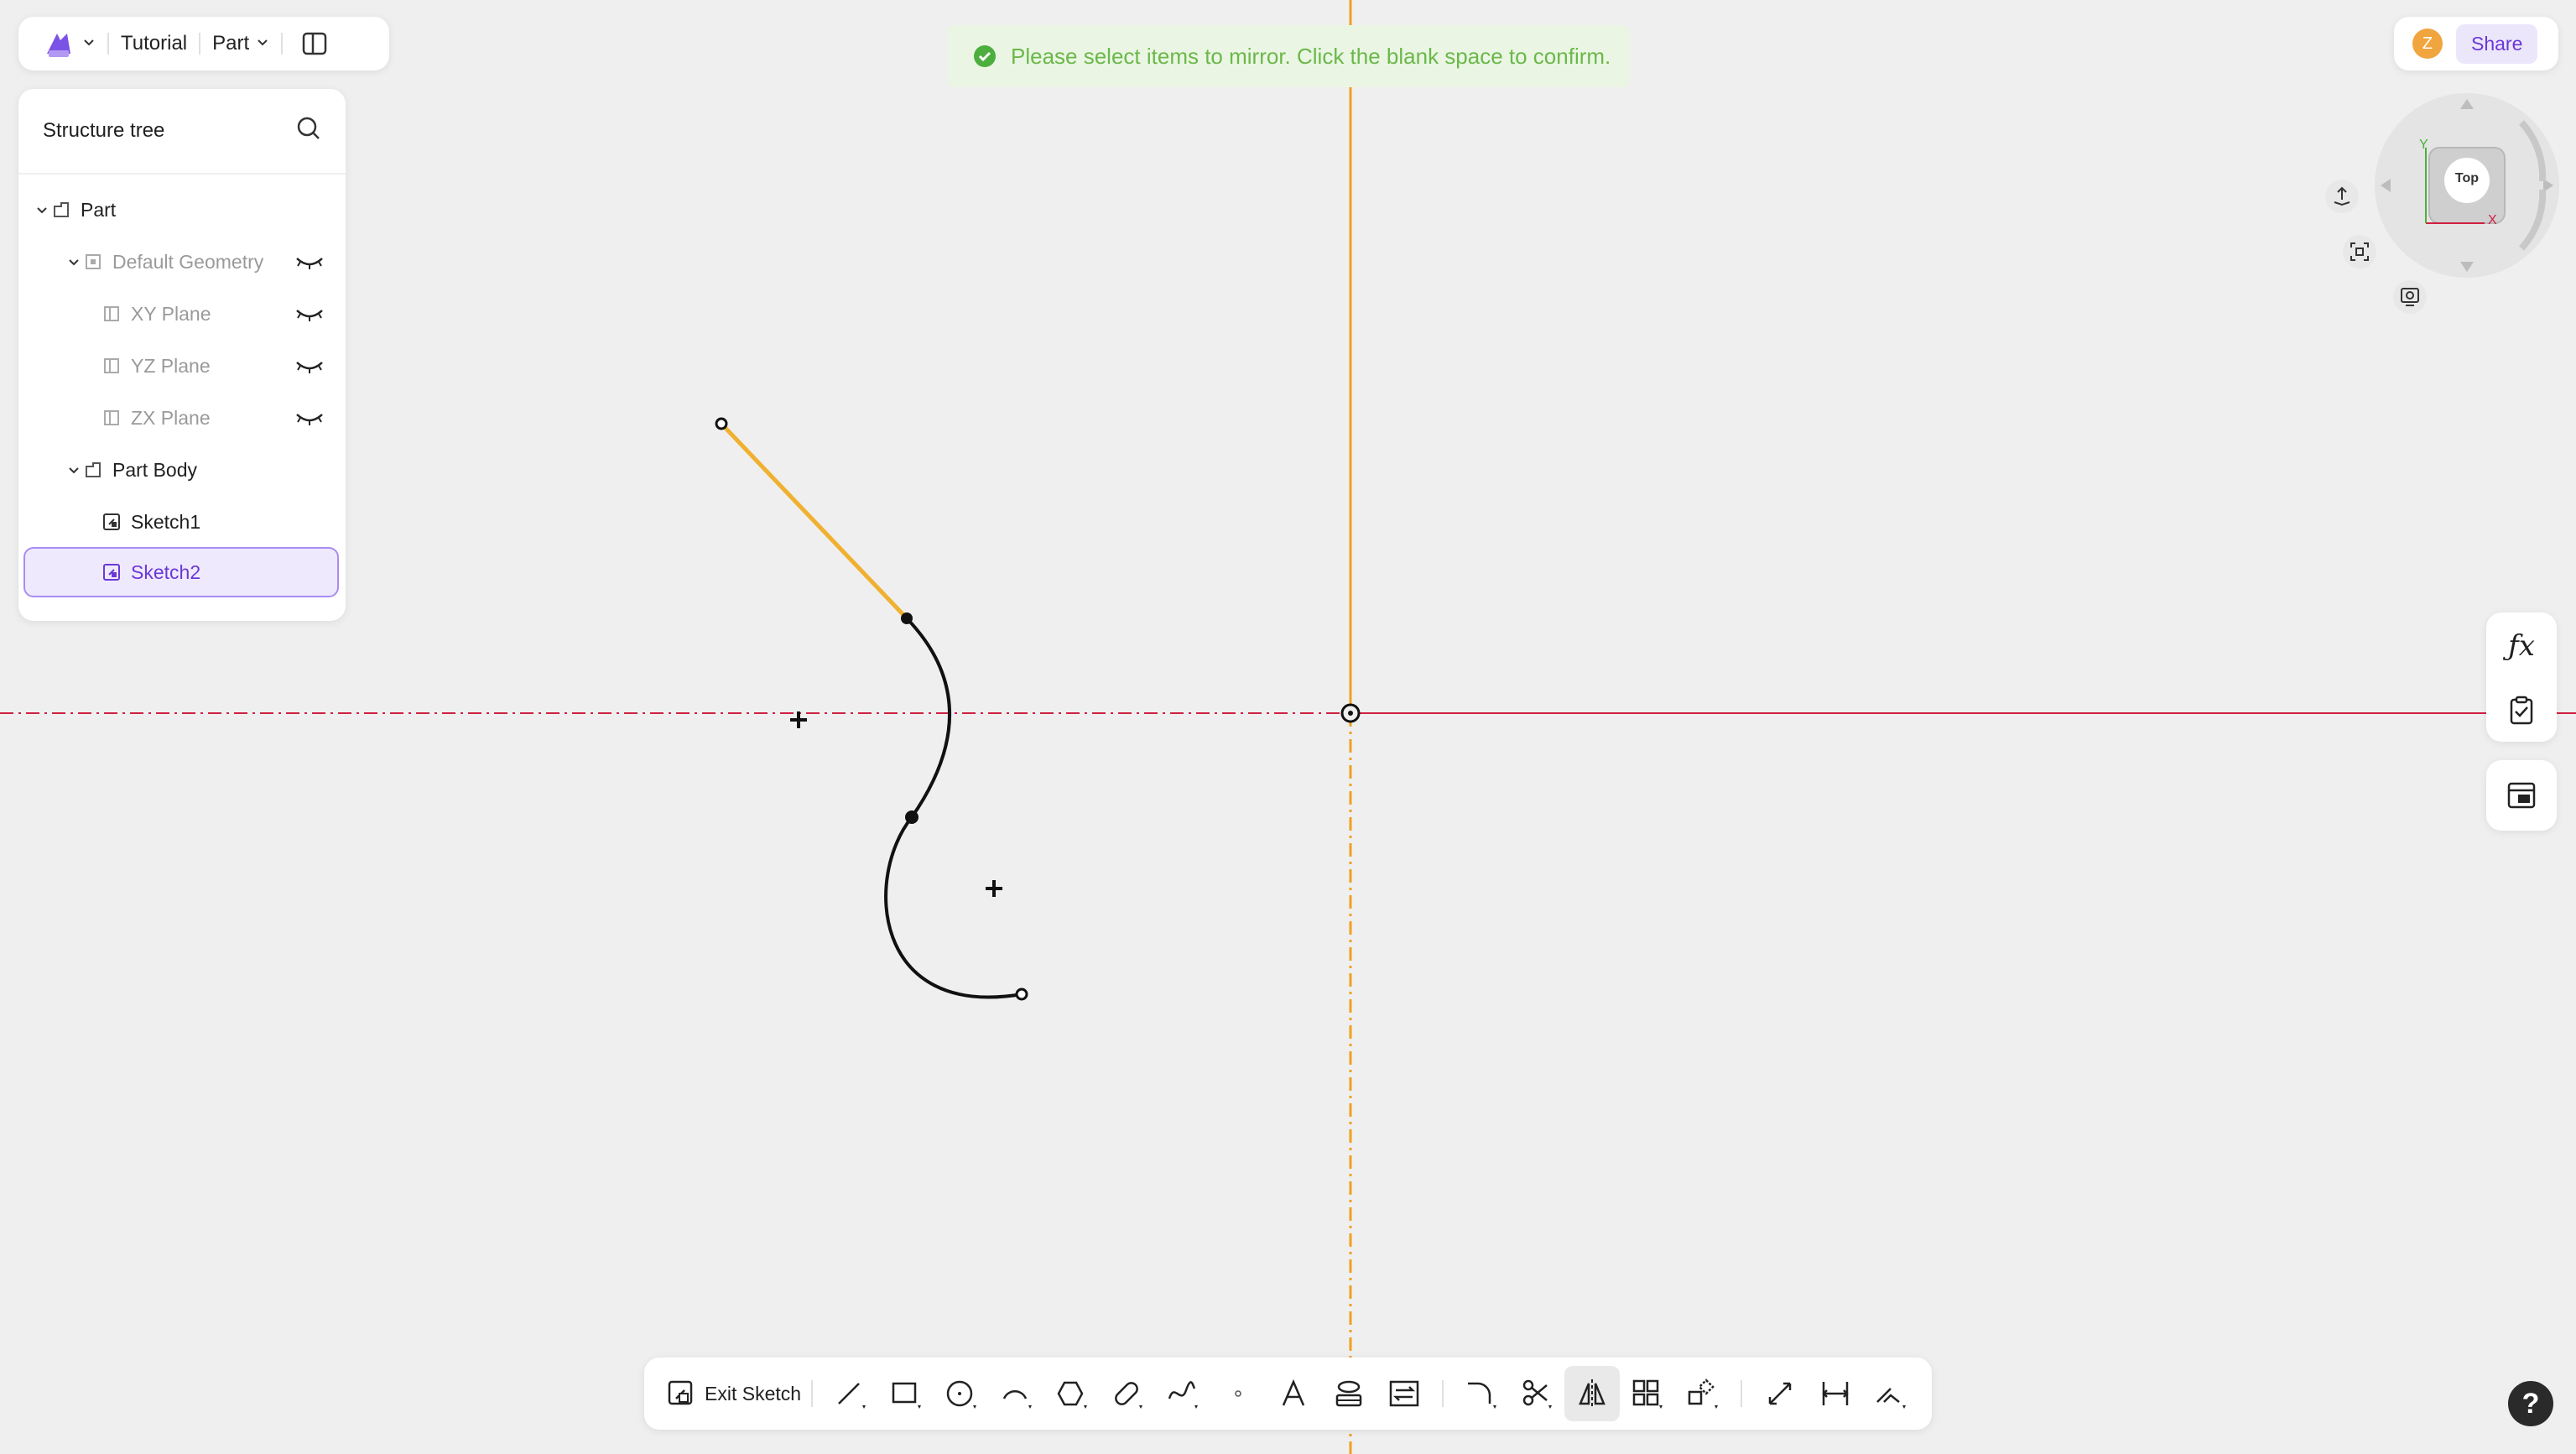 The width and height of the screenshot is (2576, 1454). What do you see at coordinates (1182, 1393) in the screenshot?
I see `spline-tool-icon` at bounding box center [1182, 1393].